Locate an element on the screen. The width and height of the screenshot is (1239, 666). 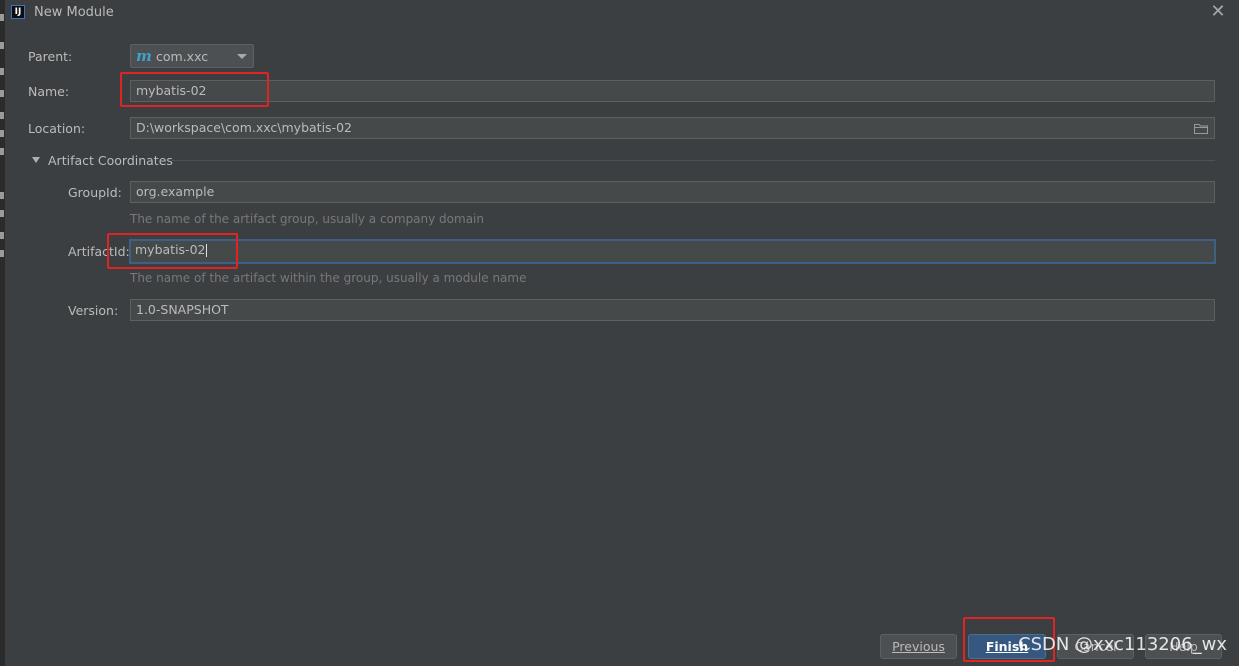
chevron-down-icon is located at coordinates (242, 56).